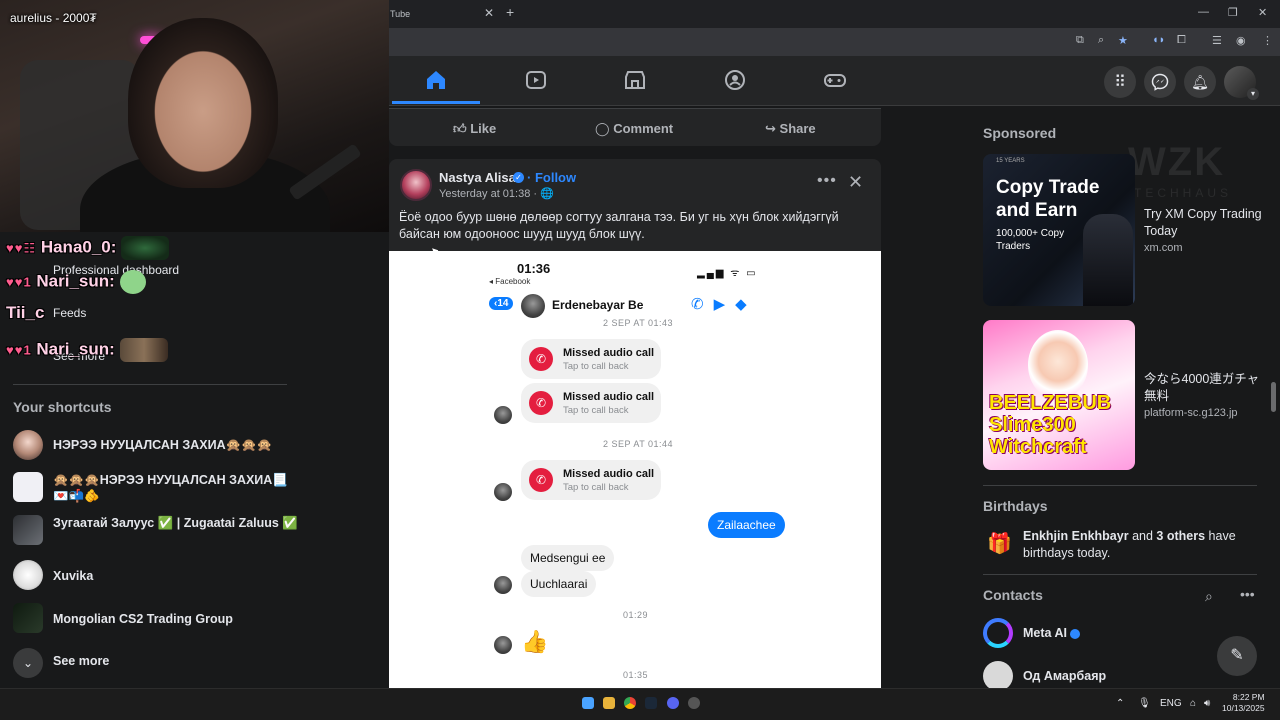 The image size is (1280, 720). I want to click on messenger-button, so click(1160, 82).